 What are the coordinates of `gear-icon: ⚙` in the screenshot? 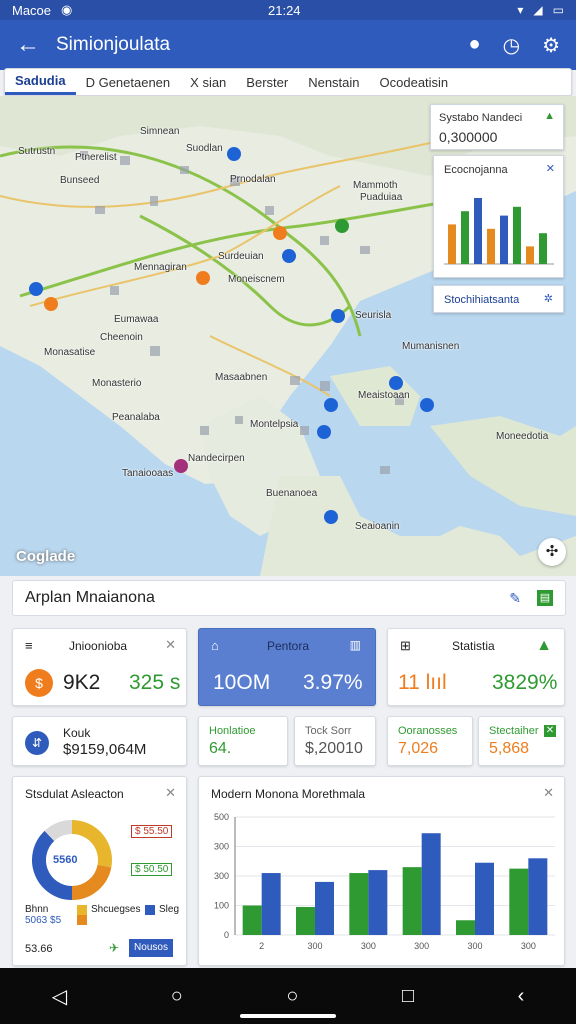 It's located at (551, 45).